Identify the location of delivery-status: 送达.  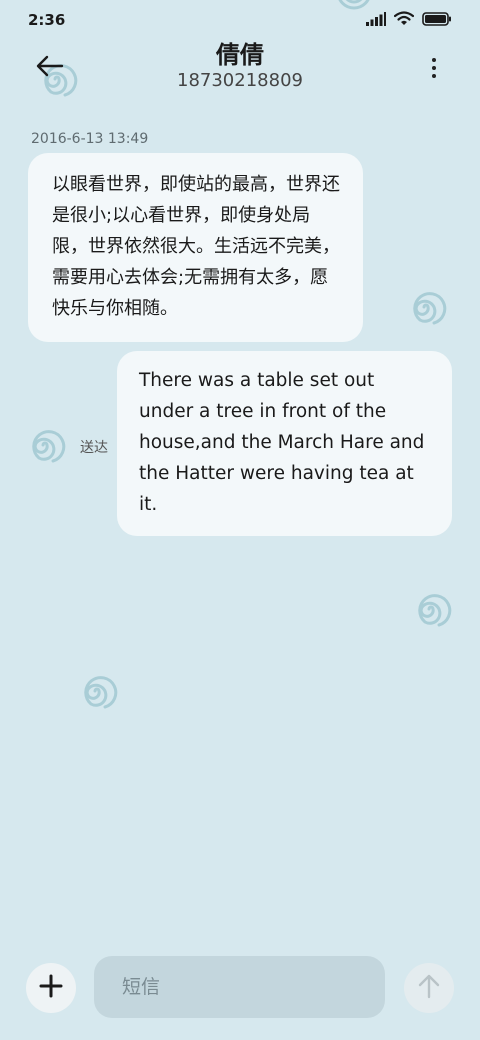
(94, 448).